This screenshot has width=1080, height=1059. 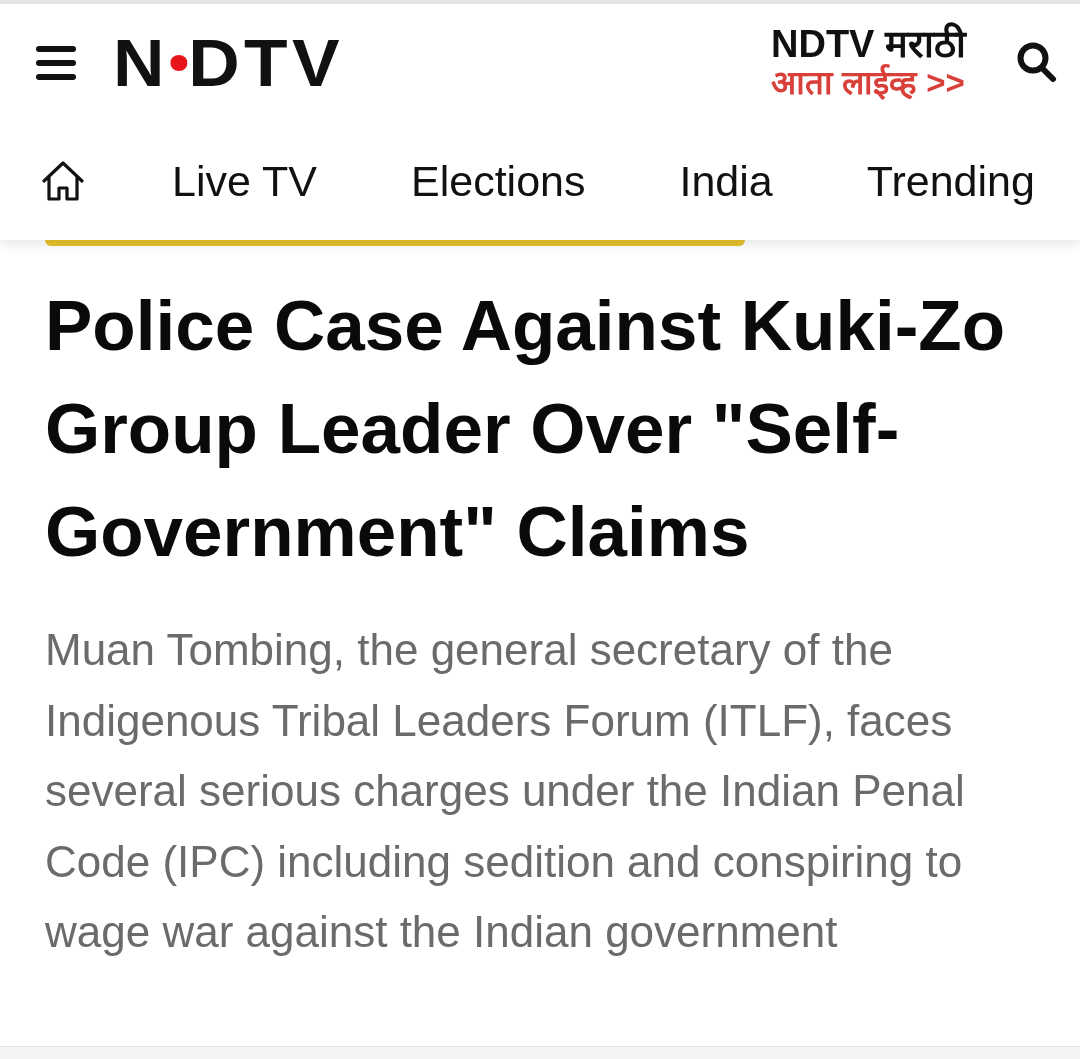 I want to click on search-button, so click(x=1037, y=63).